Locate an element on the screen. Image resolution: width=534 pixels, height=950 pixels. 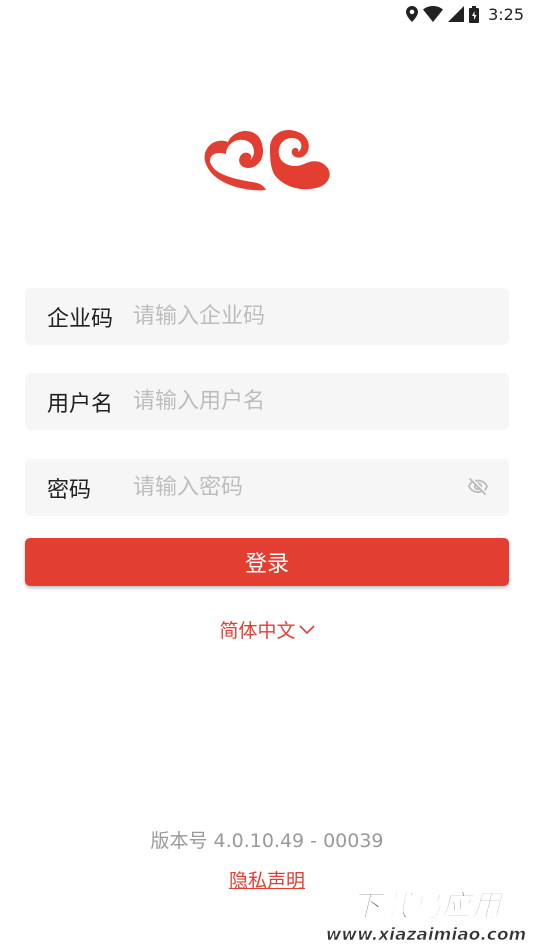
wifi-icon is located at coordinates (433, 14).